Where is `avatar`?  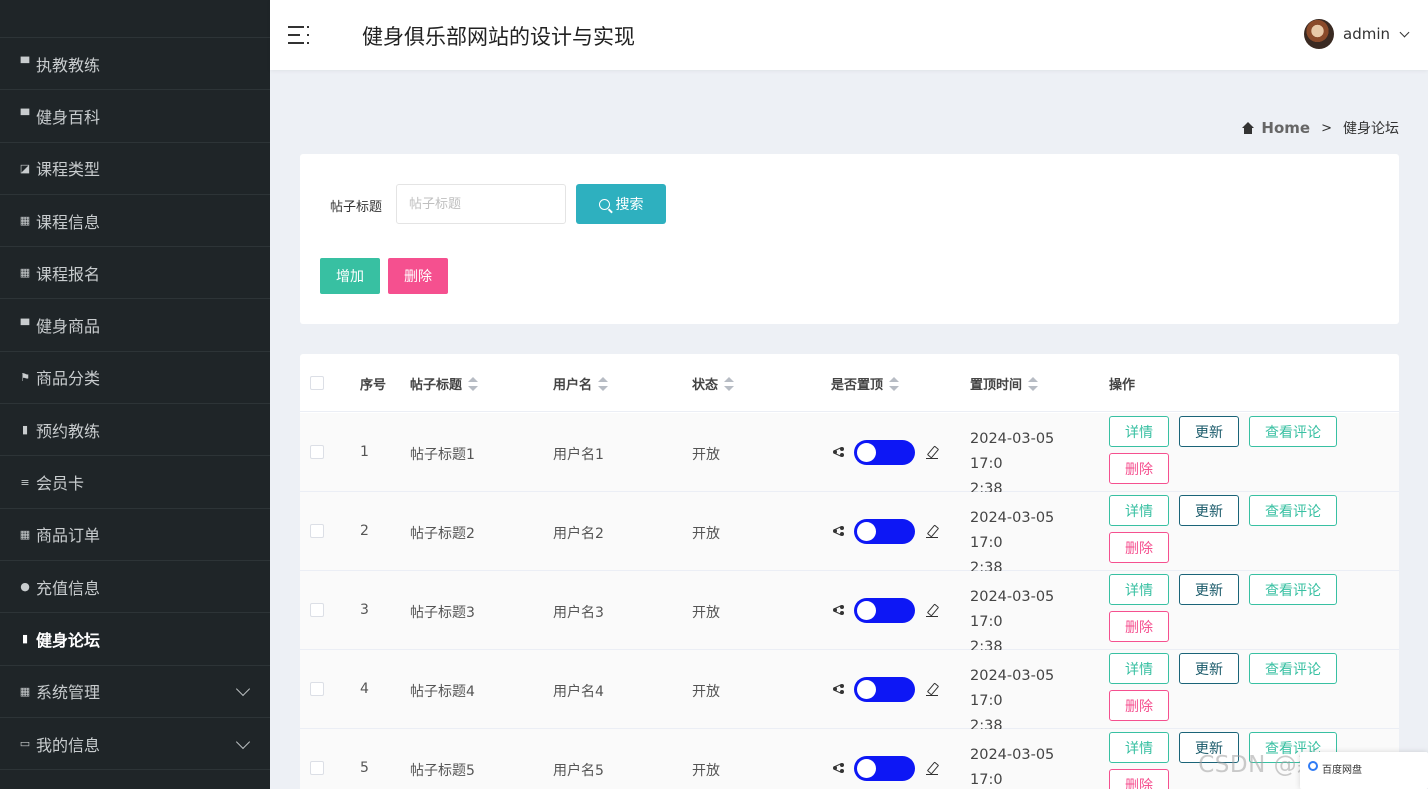
avatar is located at coordinates (1319, 34).